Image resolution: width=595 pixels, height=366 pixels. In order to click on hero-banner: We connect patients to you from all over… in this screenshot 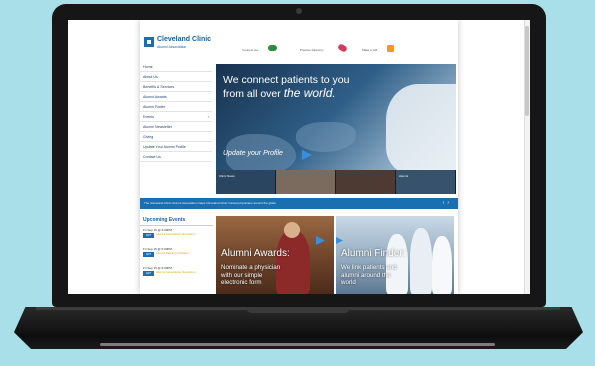, I will do `click(336, 129)`.